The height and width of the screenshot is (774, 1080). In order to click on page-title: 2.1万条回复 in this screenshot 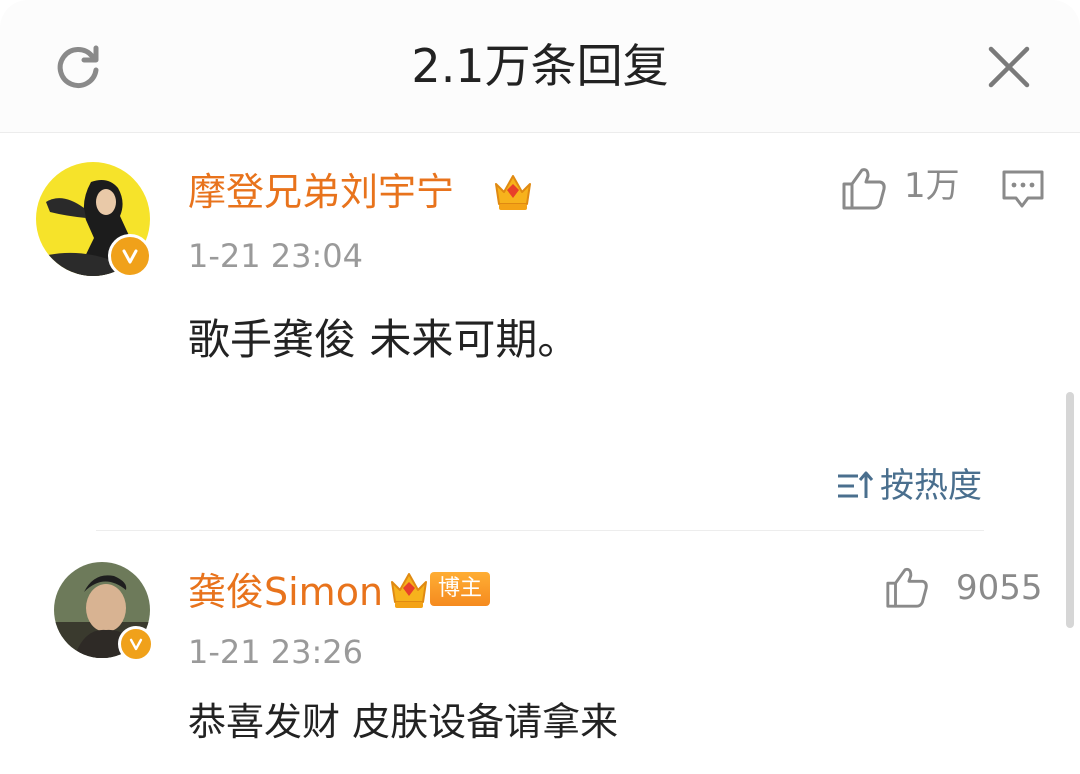, I will do `click(540, 66)`.